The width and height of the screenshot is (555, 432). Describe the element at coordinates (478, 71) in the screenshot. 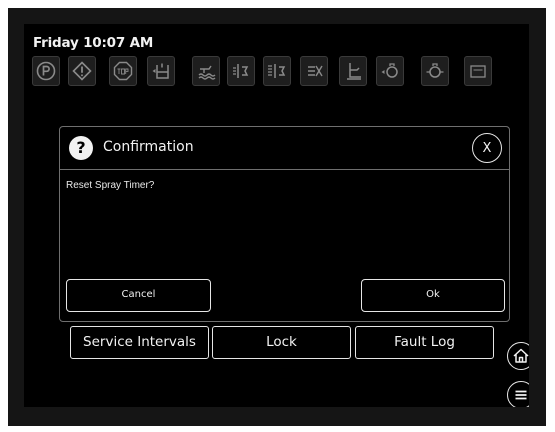

I see `gauge-icon` at that location.